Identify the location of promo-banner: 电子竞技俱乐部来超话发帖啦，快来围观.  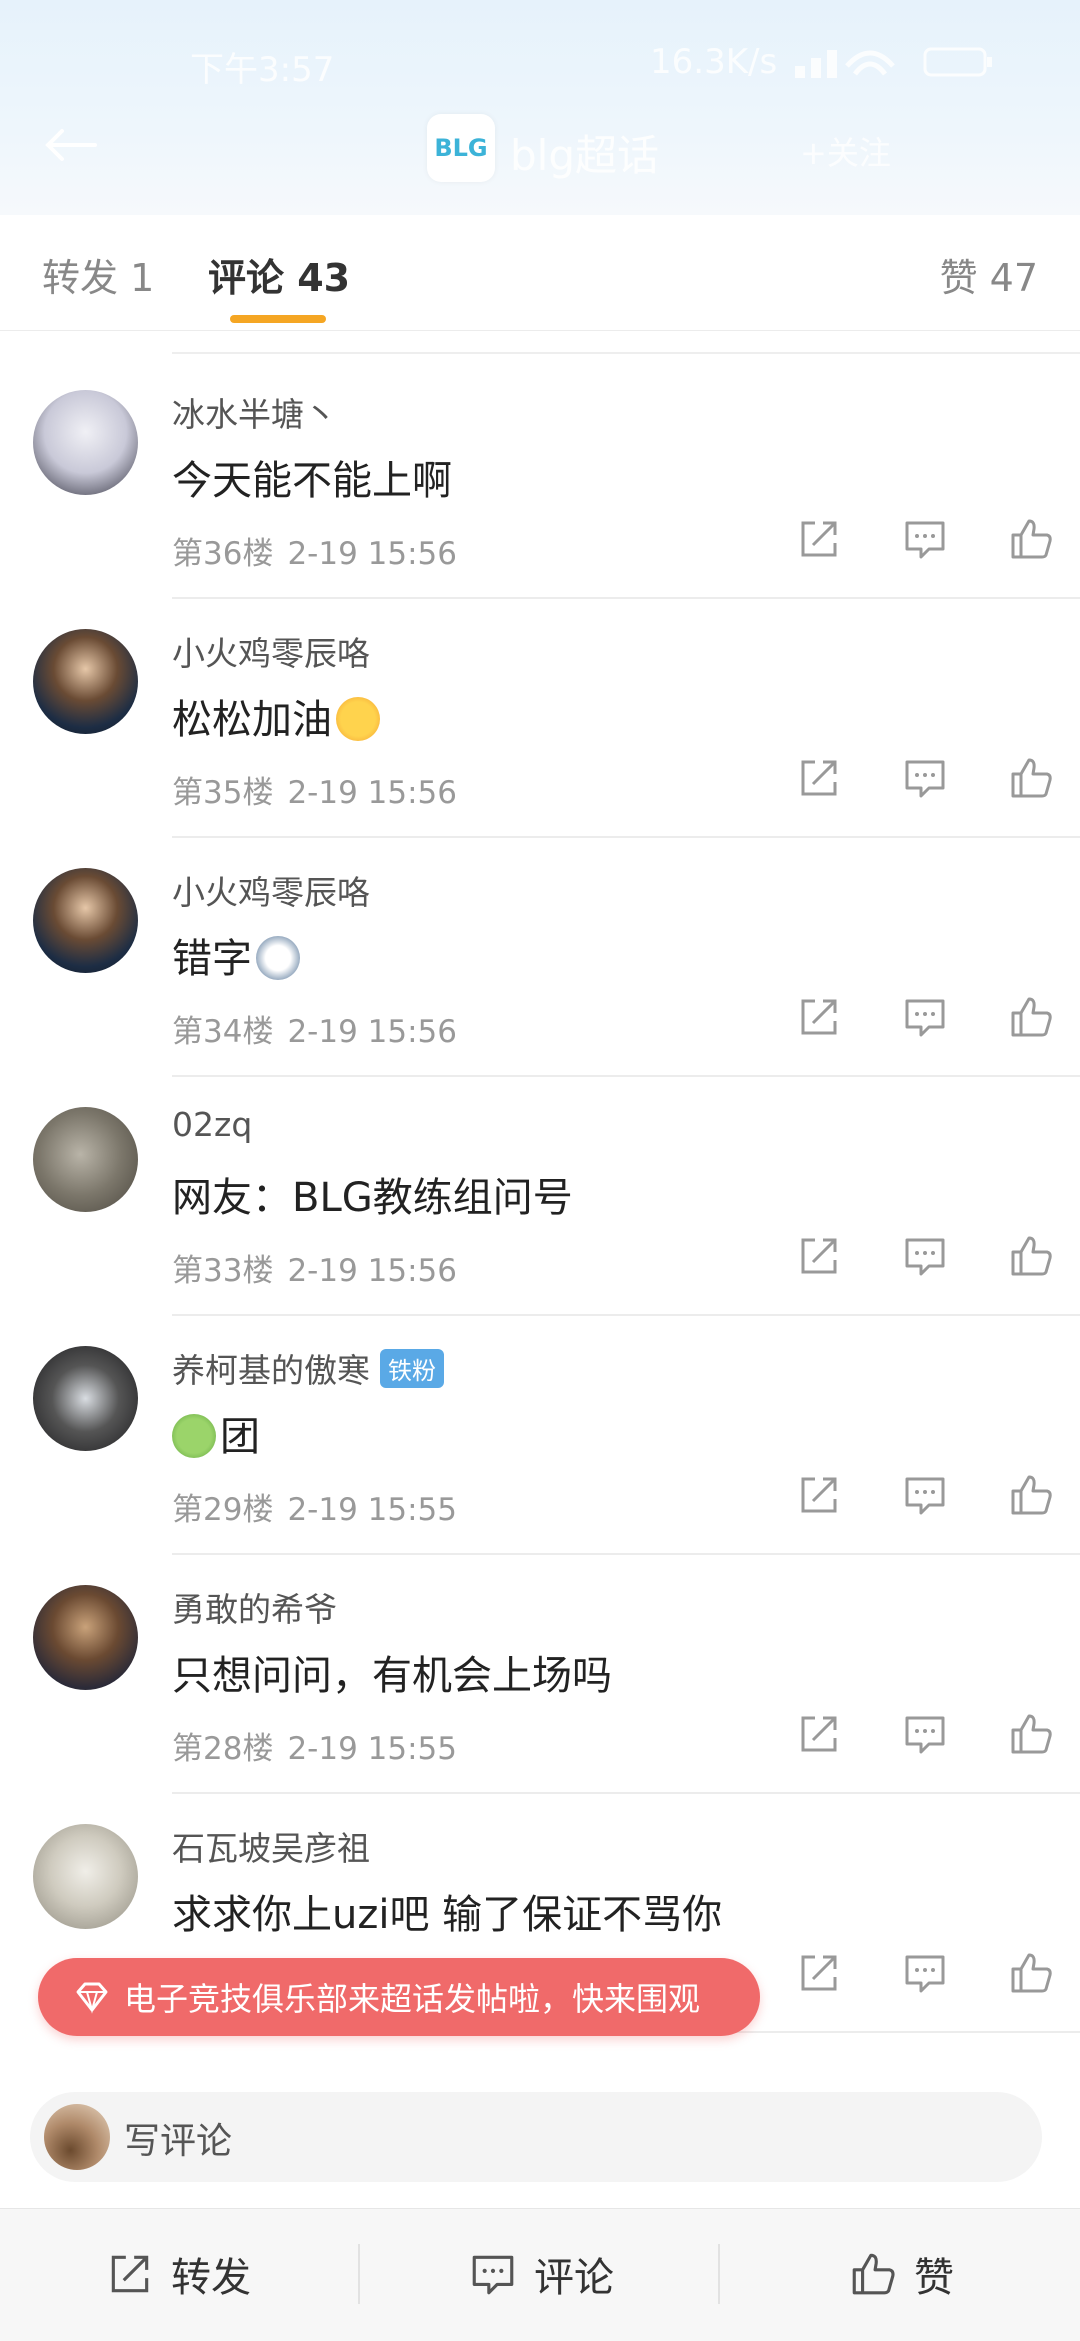
(399, 1997).